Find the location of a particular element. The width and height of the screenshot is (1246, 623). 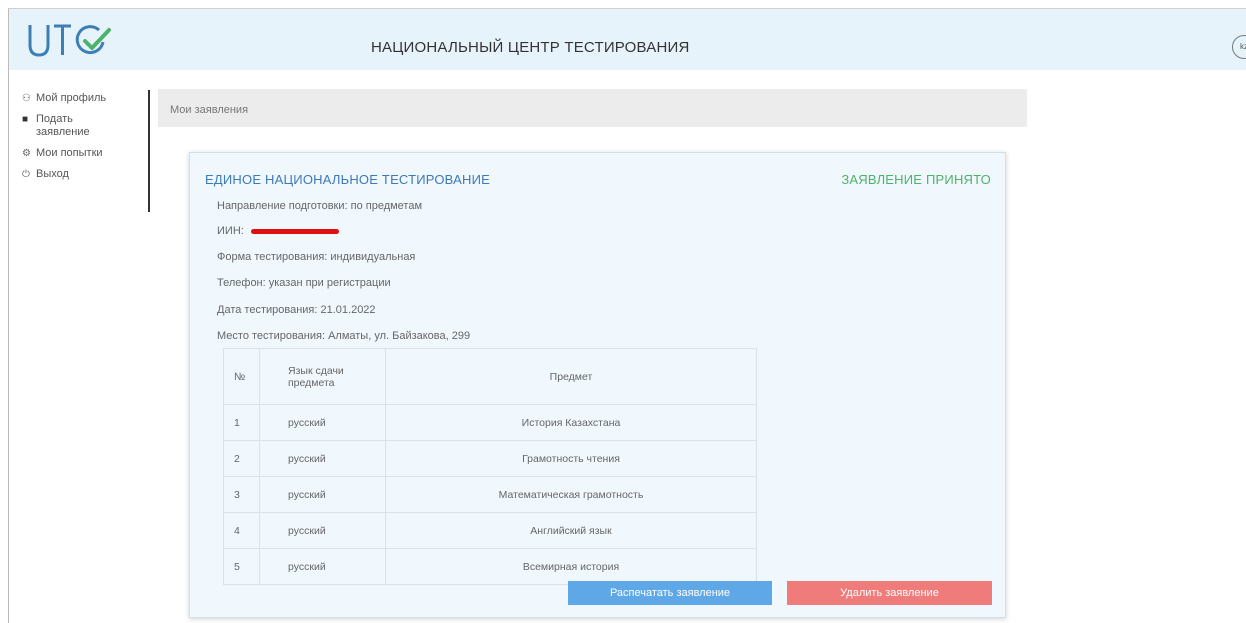

delete-application-button: Удалить заявление is located at coordinates (889, 593).